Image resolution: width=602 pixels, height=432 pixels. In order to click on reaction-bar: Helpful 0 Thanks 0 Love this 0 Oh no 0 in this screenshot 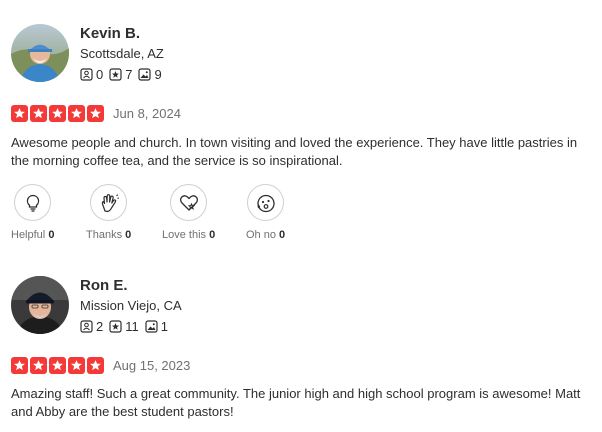, I will do `click(301, 214)`.